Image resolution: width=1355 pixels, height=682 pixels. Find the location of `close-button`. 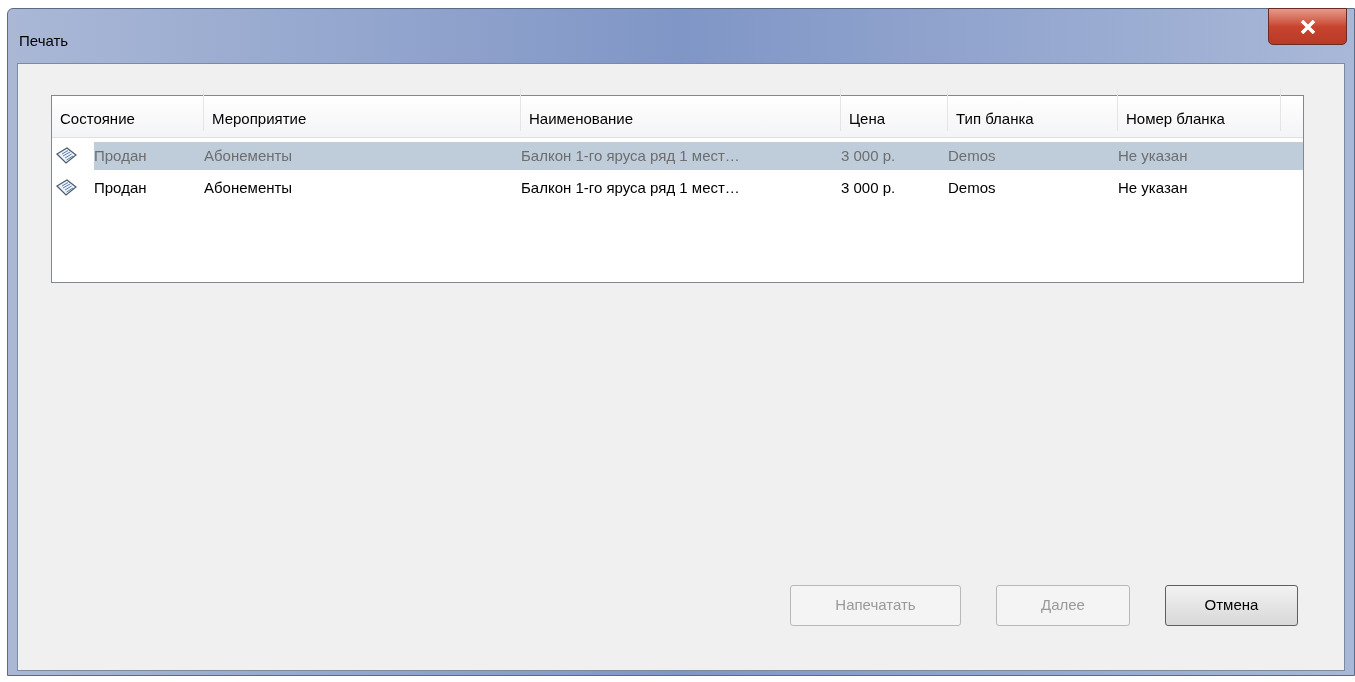

close-button is located at coordinates (1307, 26).